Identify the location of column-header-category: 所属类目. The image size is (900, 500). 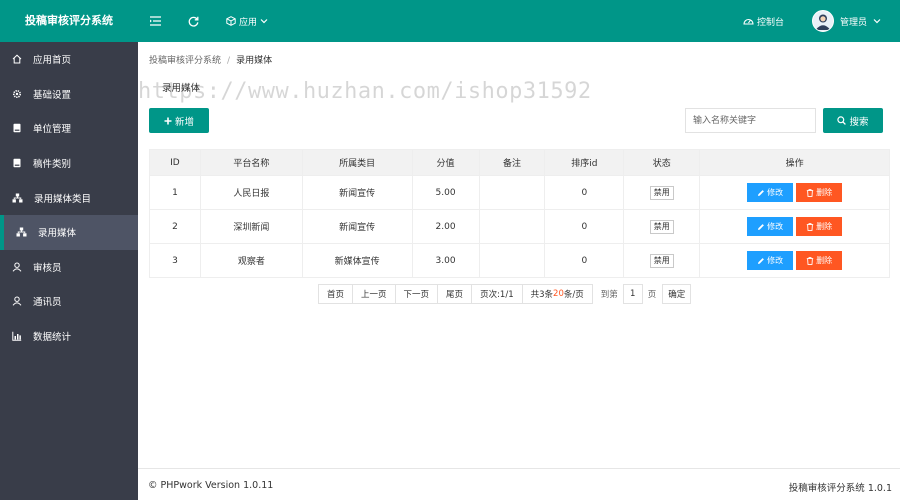
(357, 162).